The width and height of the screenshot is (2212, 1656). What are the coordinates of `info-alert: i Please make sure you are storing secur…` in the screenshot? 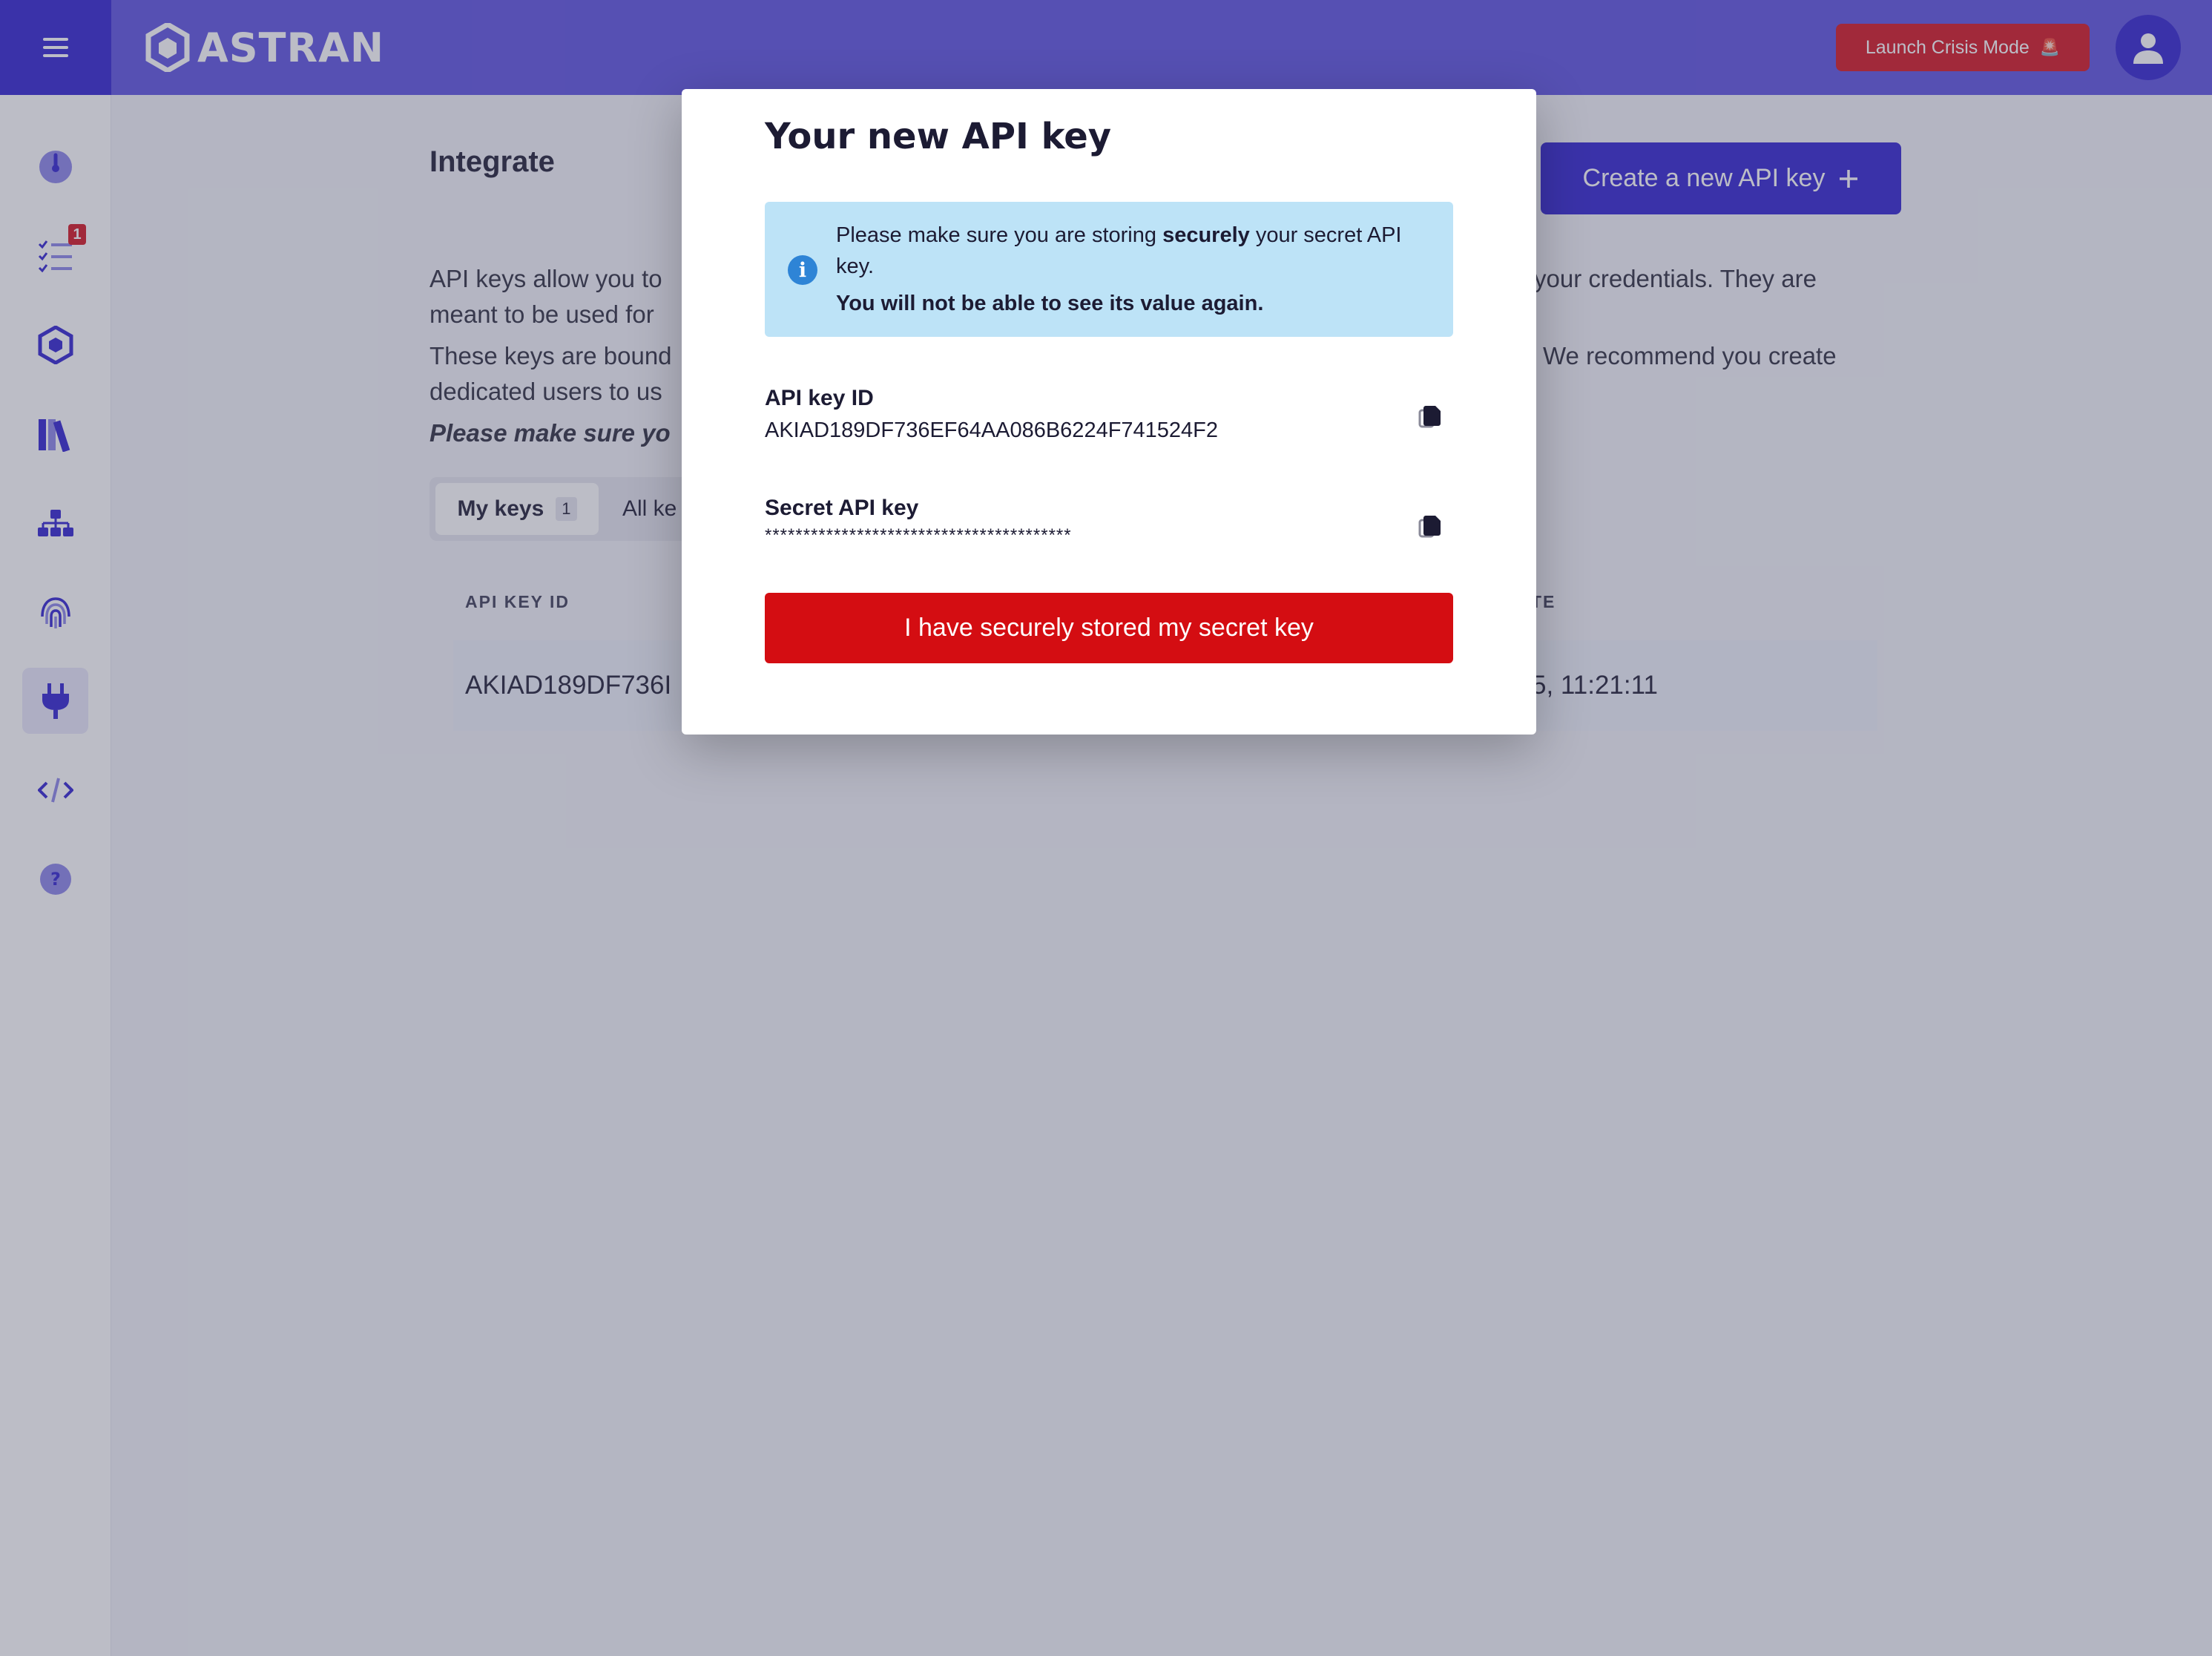 It's located at (1109, 269).